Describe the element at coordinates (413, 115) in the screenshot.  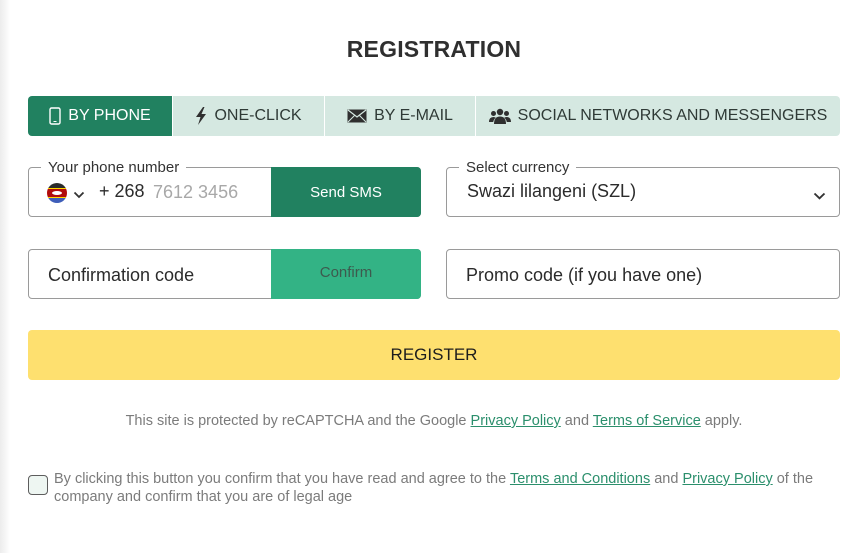
I see `tab-label: BY E-MAIL` at that location.